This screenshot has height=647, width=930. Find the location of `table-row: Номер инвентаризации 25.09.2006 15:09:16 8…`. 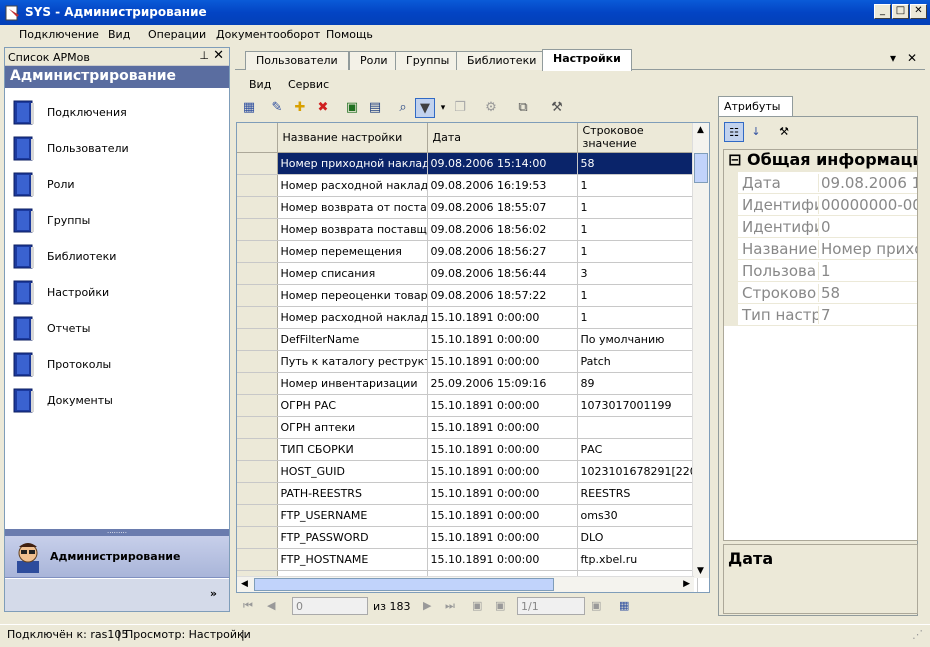

table-row: Номер инвентаризации 25.09.2006 15:09:16 8… is located at coordinates (467, 383).